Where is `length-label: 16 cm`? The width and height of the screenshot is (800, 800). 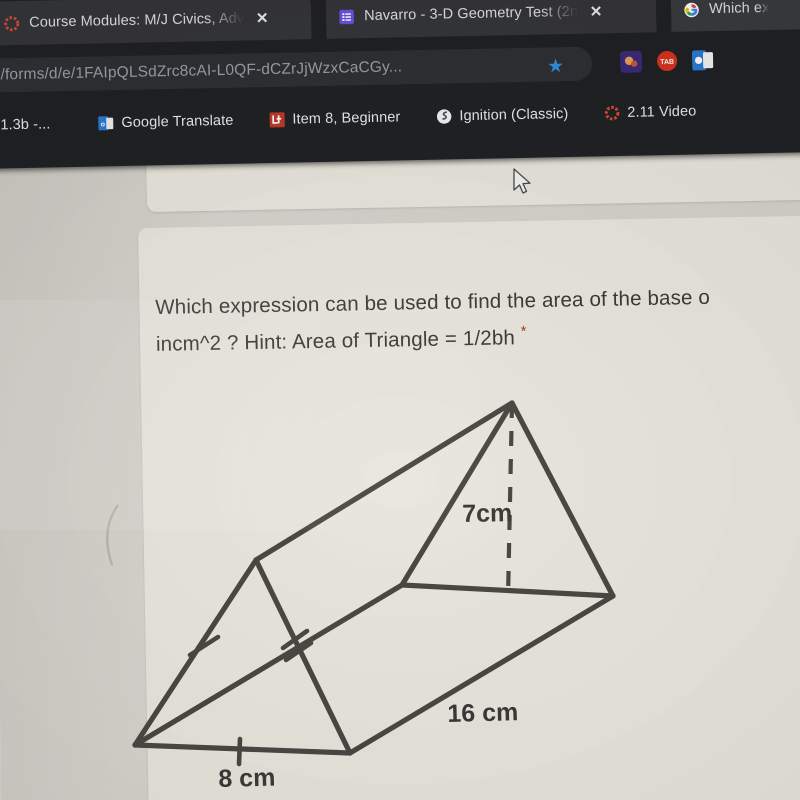 length-label: 16 cm is located at coordinates (483, 713).